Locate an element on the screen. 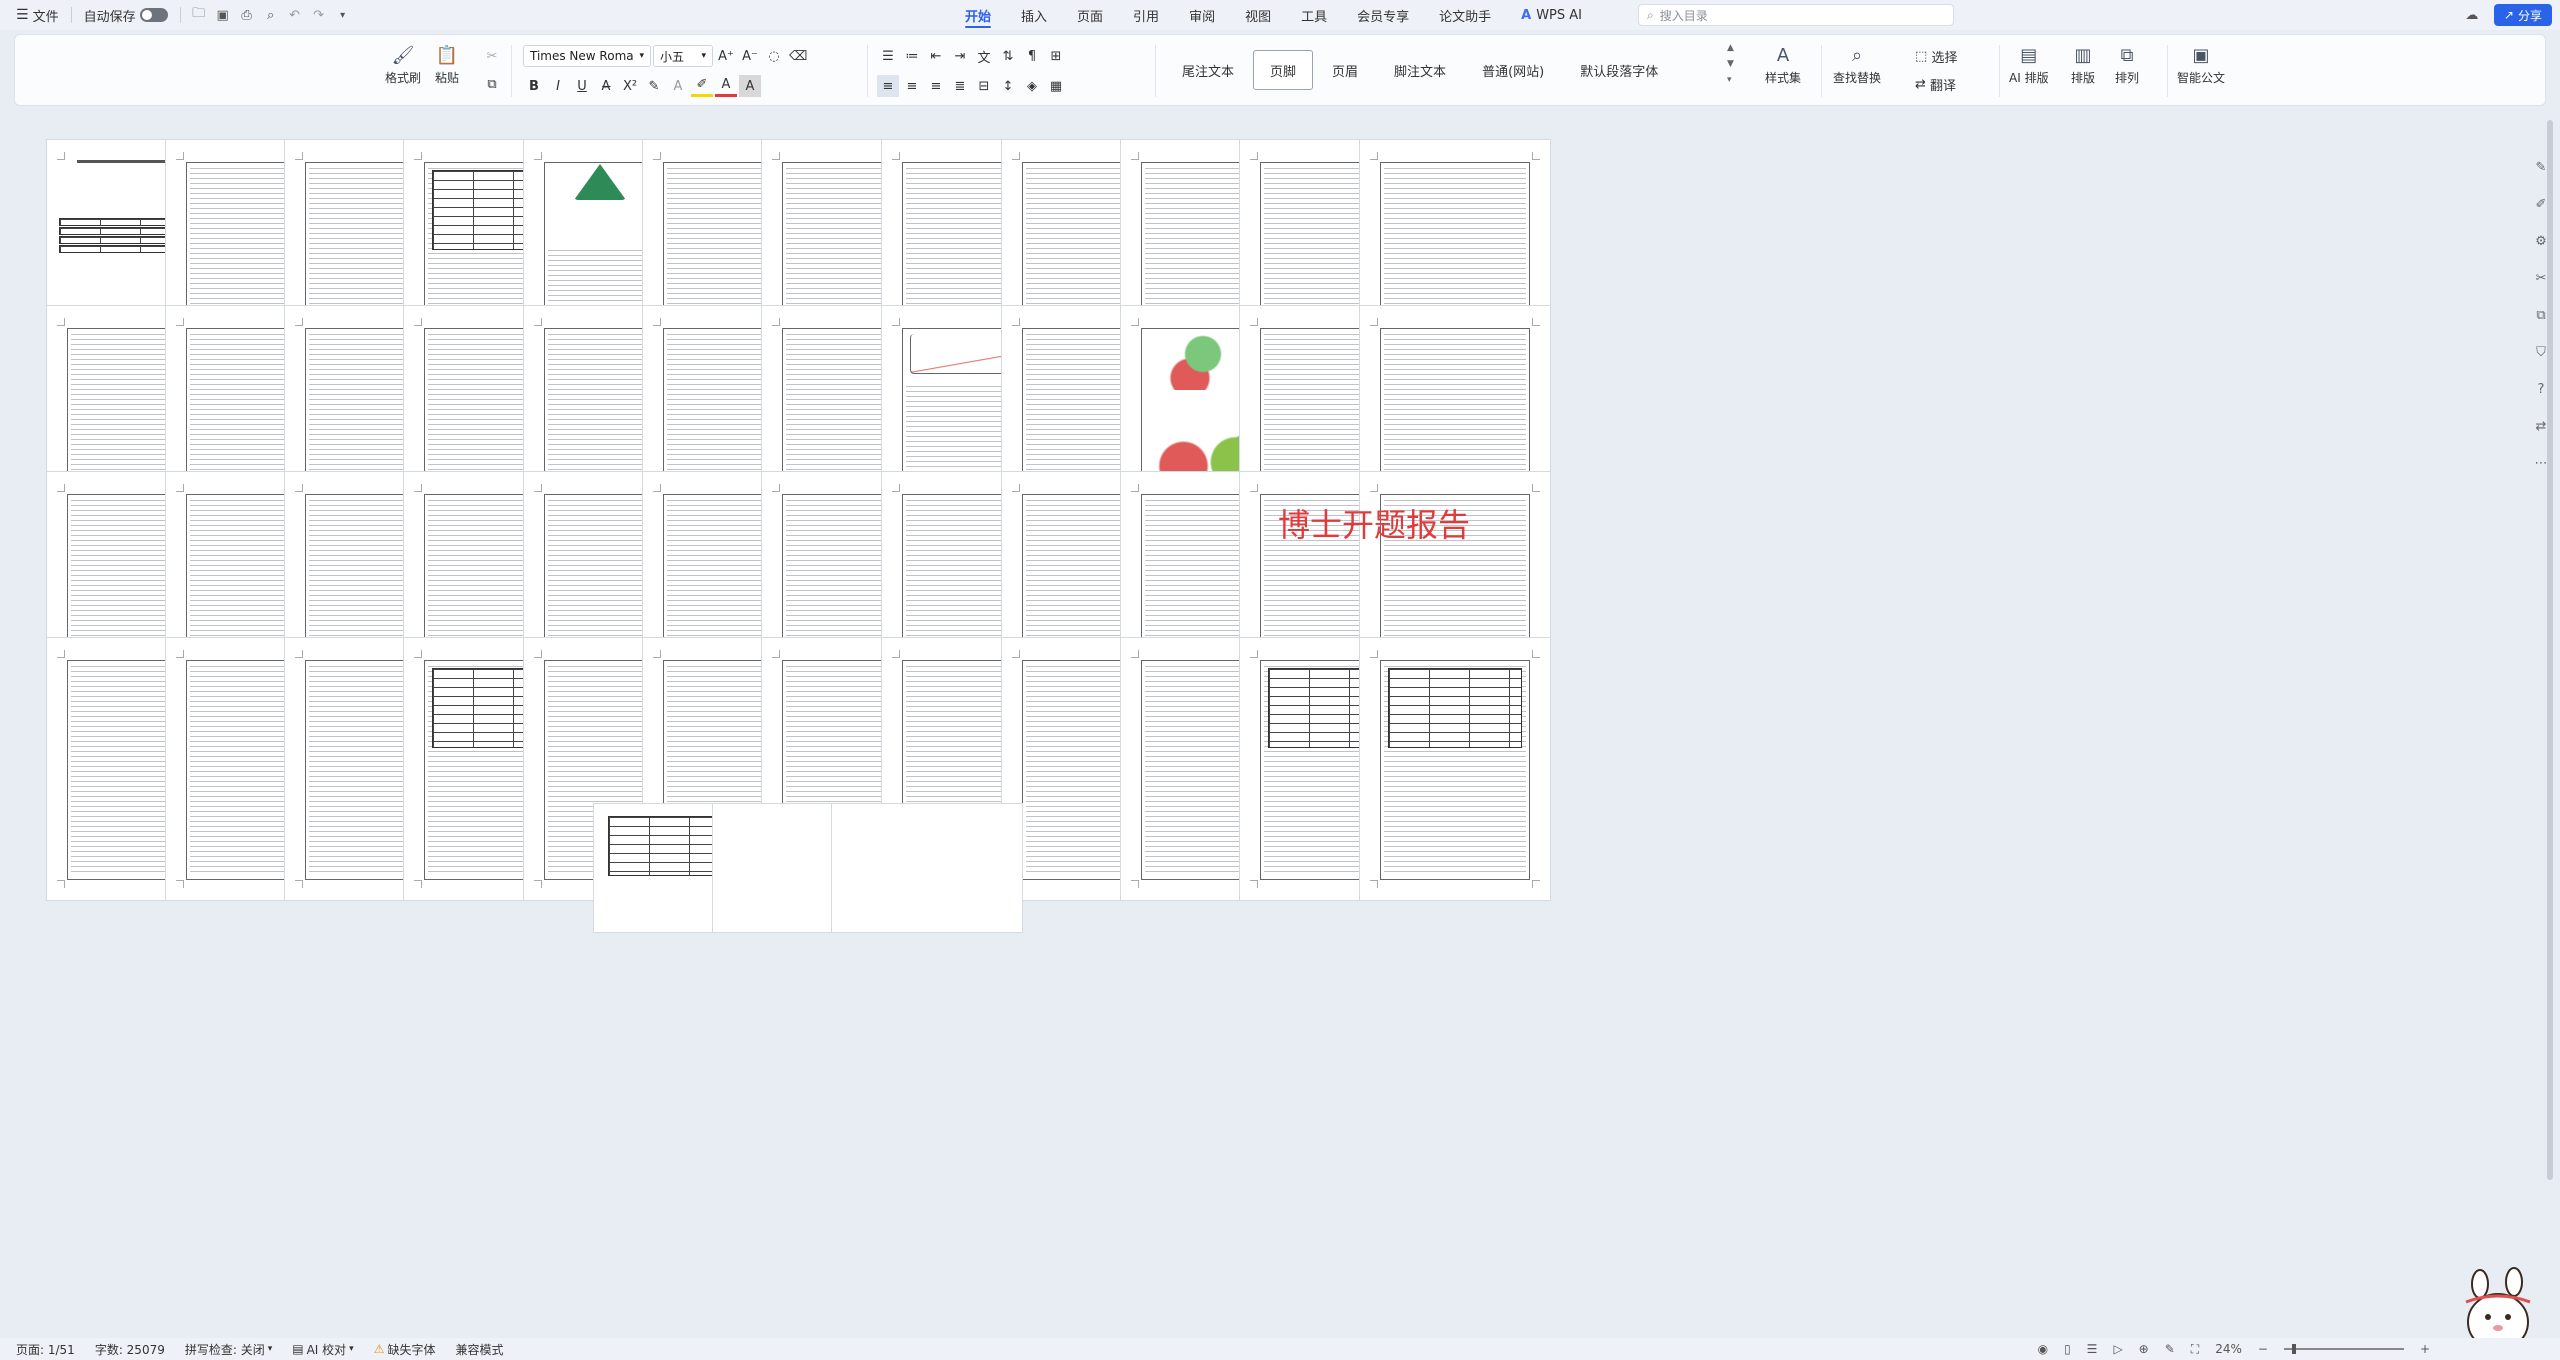 This screenshot has height=1360, width=2560. tab-insert: 插入 is located at coordinates (1034, 15).